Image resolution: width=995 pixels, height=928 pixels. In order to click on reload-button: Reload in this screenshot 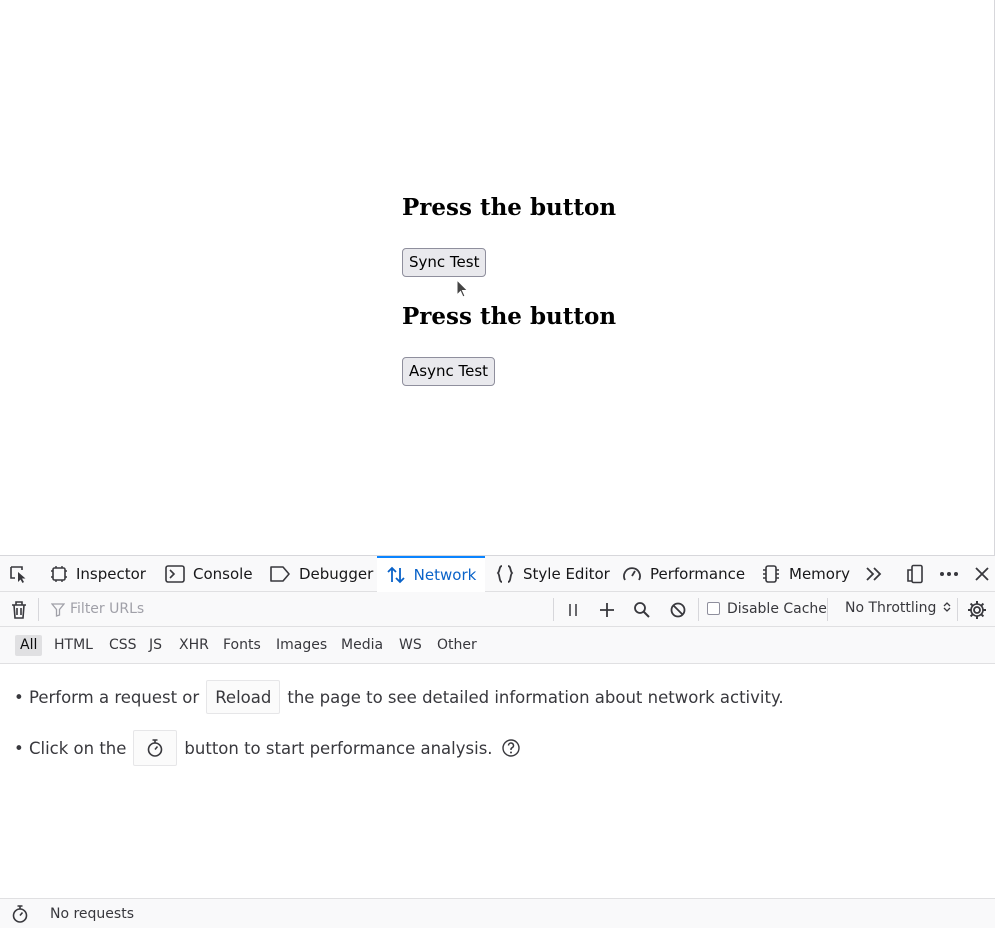, I will do `click(243, 697)`.